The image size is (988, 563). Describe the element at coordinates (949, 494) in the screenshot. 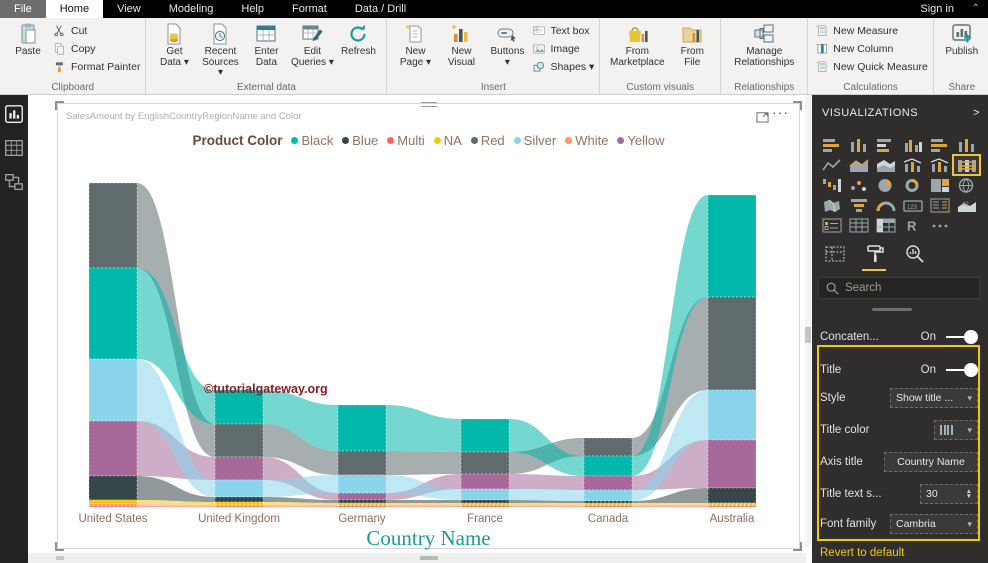

I see `title-text-size-spinner: 30 ▲ ▼` at that location.